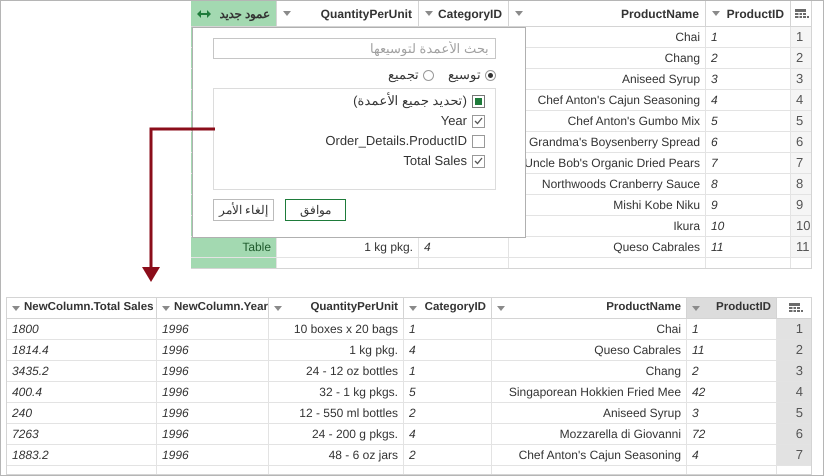 The width and height of the screenshot is (824, 476). Describe the element at coordinates (589, 350) in the screenshot. I see `table-cell: Queso Cabrales` at that location.